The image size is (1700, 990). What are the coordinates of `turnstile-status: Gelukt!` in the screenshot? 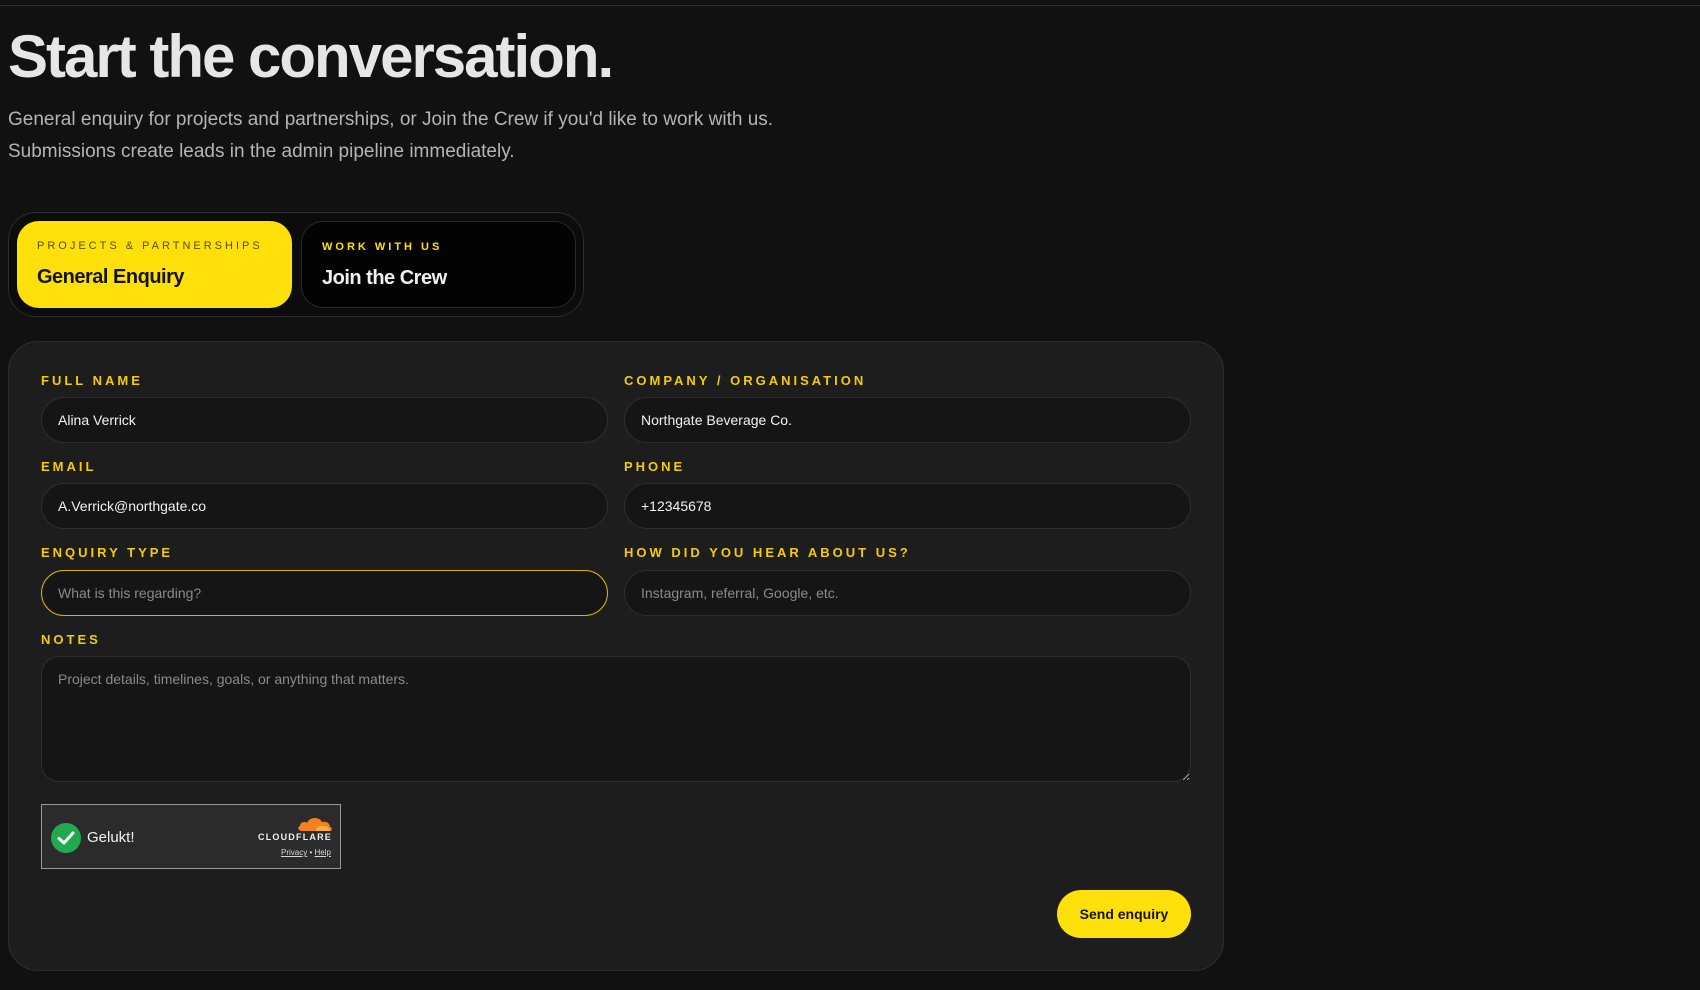 It's located at (111, 837).